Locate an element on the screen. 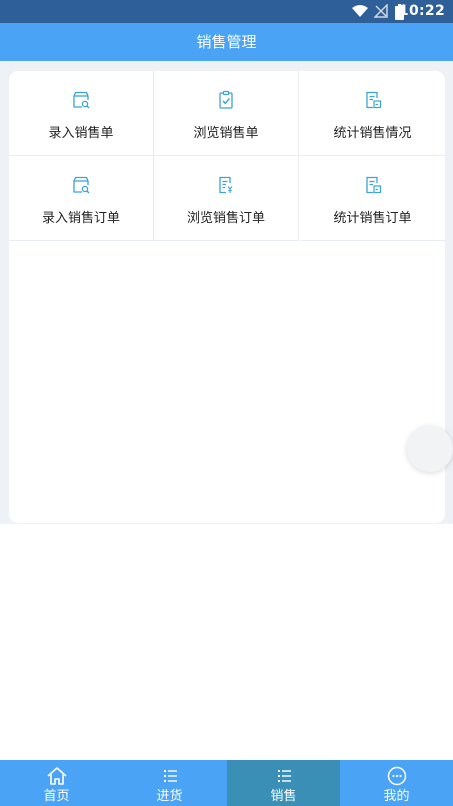 Image resolution: width=453 pixels, height=806 pixels. tab-sales: 销售 is located at coordinates (283, 783).